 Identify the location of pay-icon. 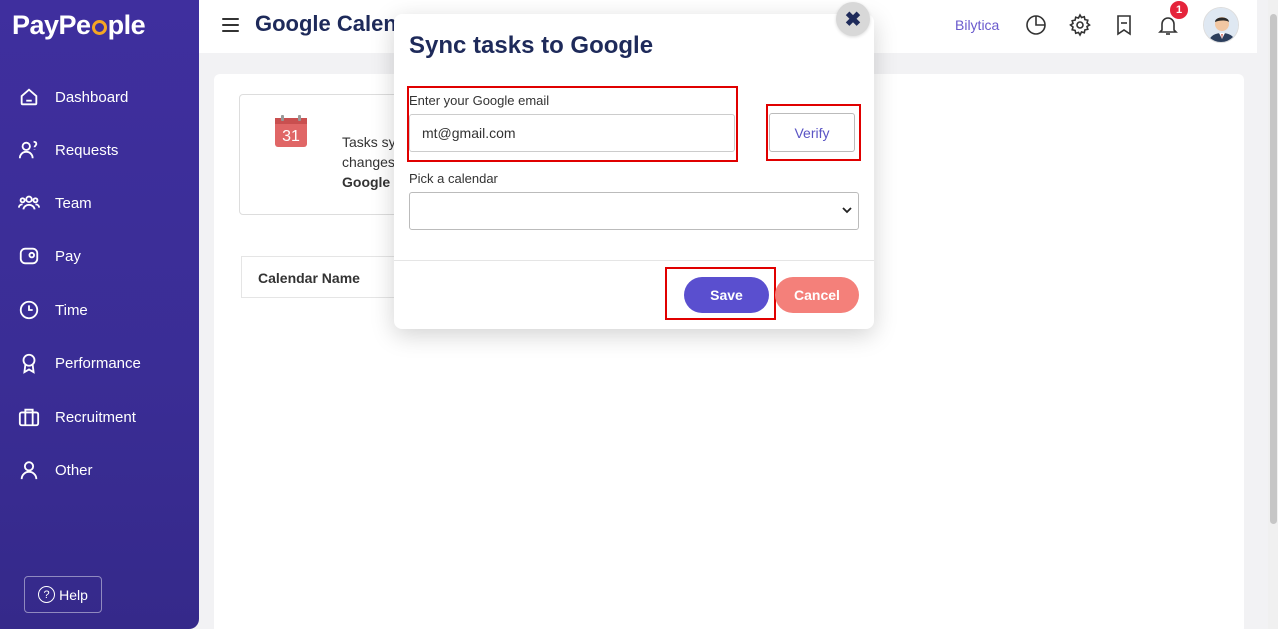
(29, 256).